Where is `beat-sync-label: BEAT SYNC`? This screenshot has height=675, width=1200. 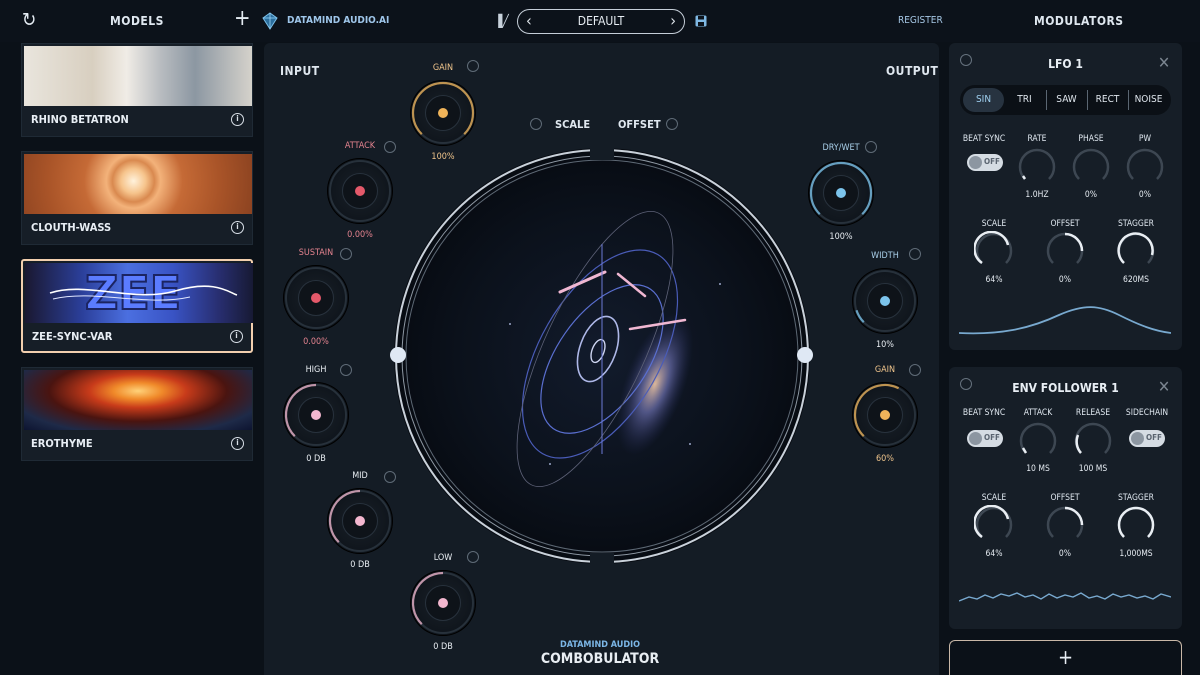
beat-sync-label: BEAT SYNC is located at coordinates (984, 139).